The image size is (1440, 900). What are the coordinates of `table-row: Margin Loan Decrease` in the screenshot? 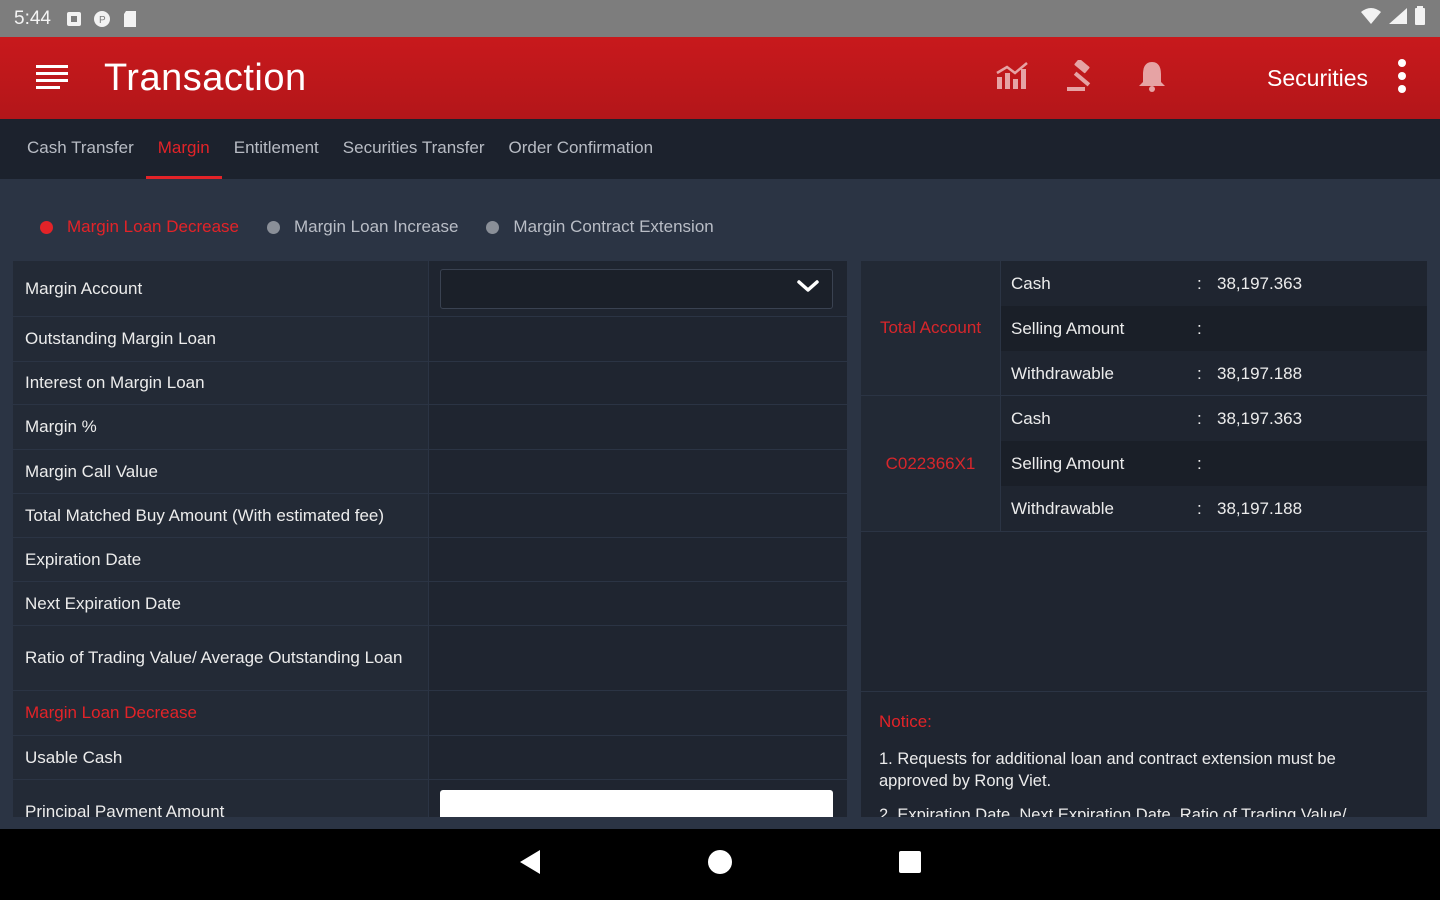 It's located at (430, 713).